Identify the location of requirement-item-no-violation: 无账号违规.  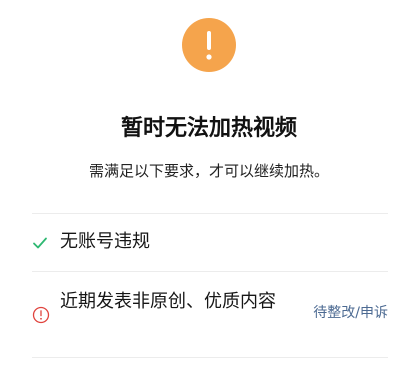
(210, 242).